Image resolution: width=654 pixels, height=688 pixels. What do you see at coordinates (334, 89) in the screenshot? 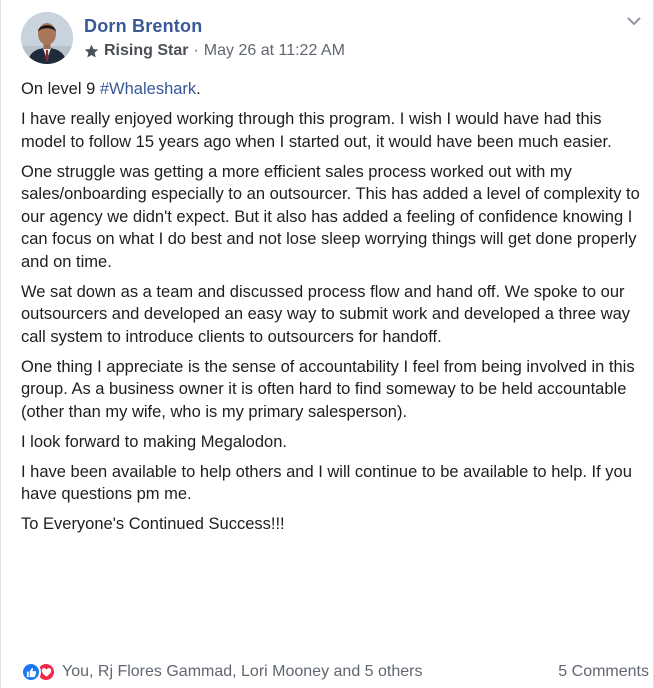
I see `post-paragraph: On level 9 #Whaleshark.` at bounding box center [334, 89].